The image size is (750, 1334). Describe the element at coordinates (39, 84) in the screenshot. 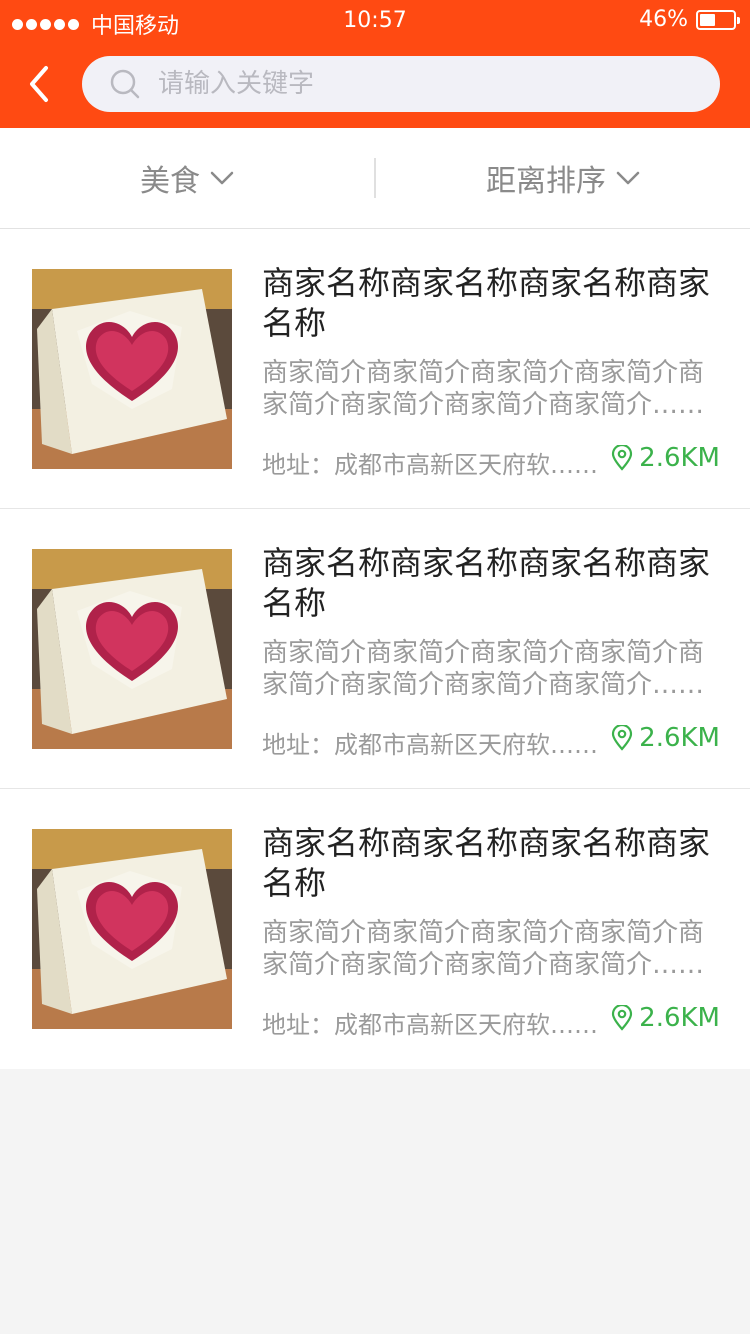

I see `chevron-left-icon` at that location.